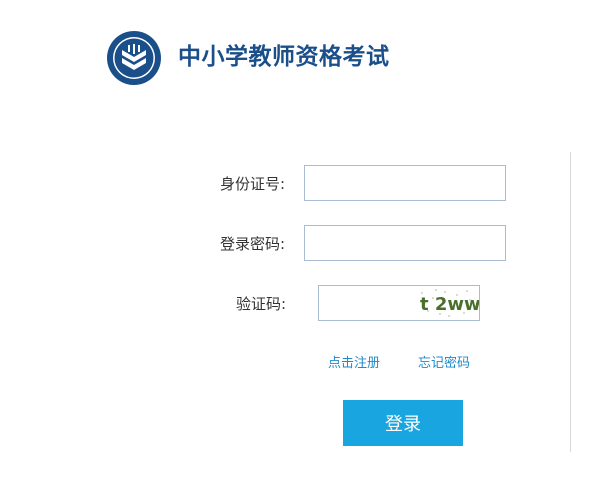 The width and height of the screenshot is (600, 487). I want to click on id-number-label: 身份证号:, so click(253, 184).